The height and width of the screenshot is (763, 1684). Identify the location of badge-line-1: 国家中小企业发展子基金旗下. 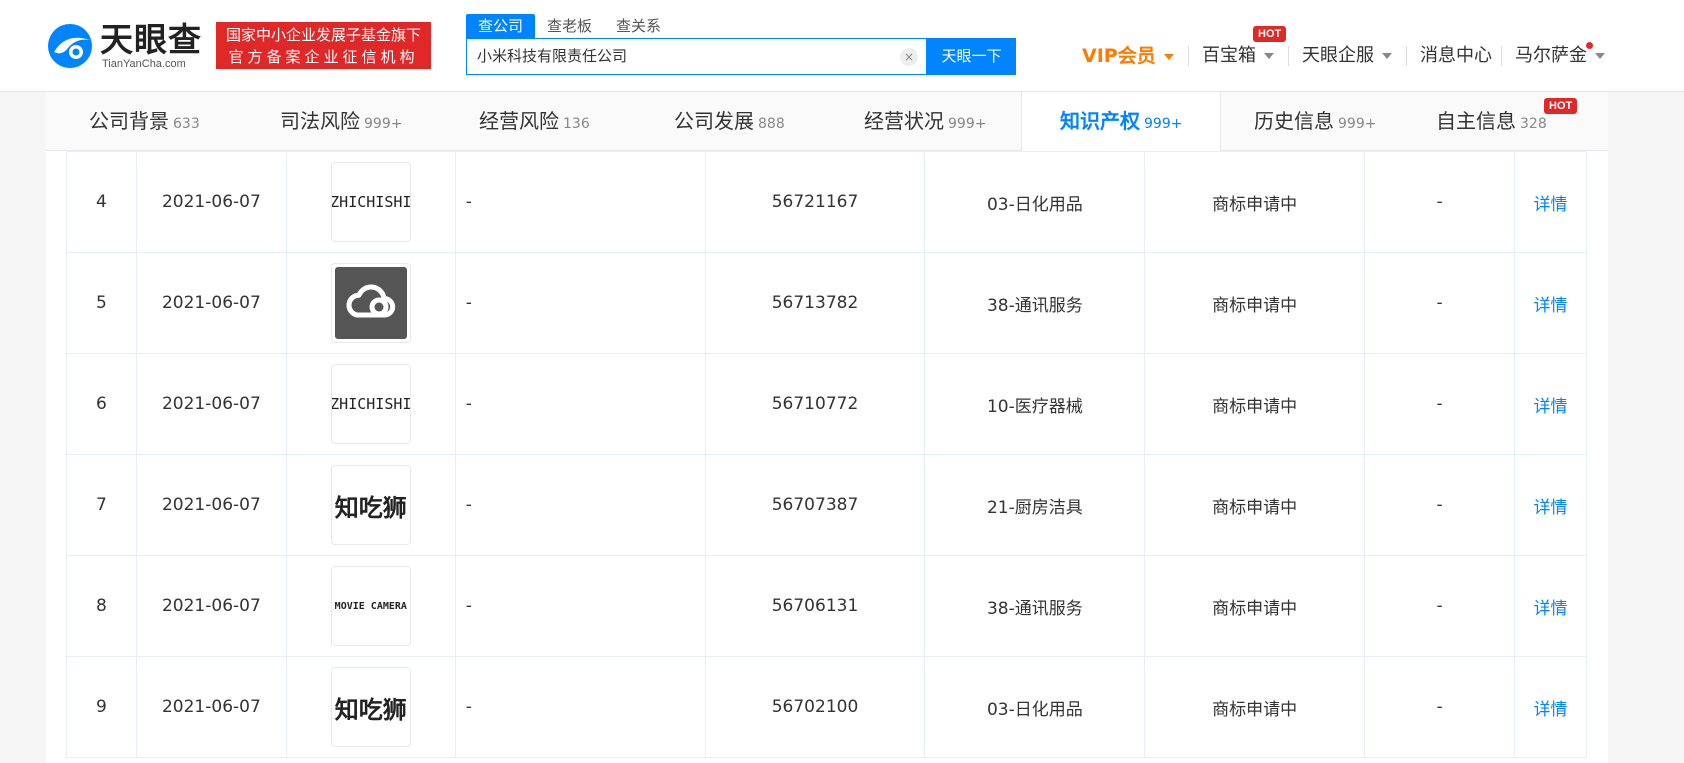
(323, 35).